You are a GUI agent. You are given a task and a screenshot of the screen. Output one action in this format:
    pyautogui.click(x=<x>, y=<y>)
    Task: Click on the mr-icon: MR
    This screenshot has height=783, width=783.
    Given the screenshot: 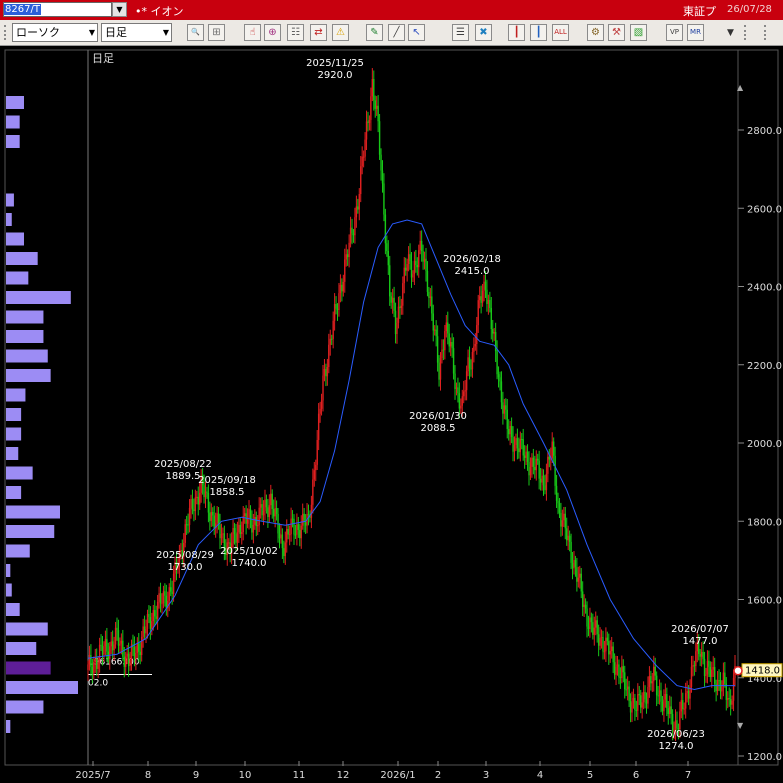 What is the action you would take?
    pyautogui.click(x=695, y=32)
    